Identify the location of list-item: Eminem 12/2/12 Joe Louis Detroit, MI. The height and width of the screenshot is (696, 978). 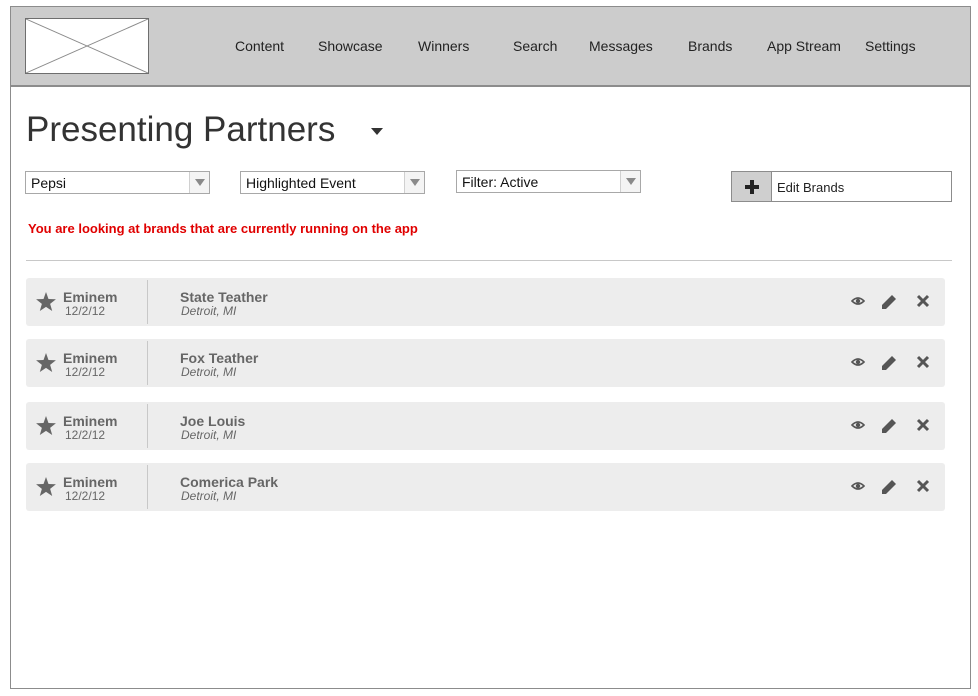
(485, 426).